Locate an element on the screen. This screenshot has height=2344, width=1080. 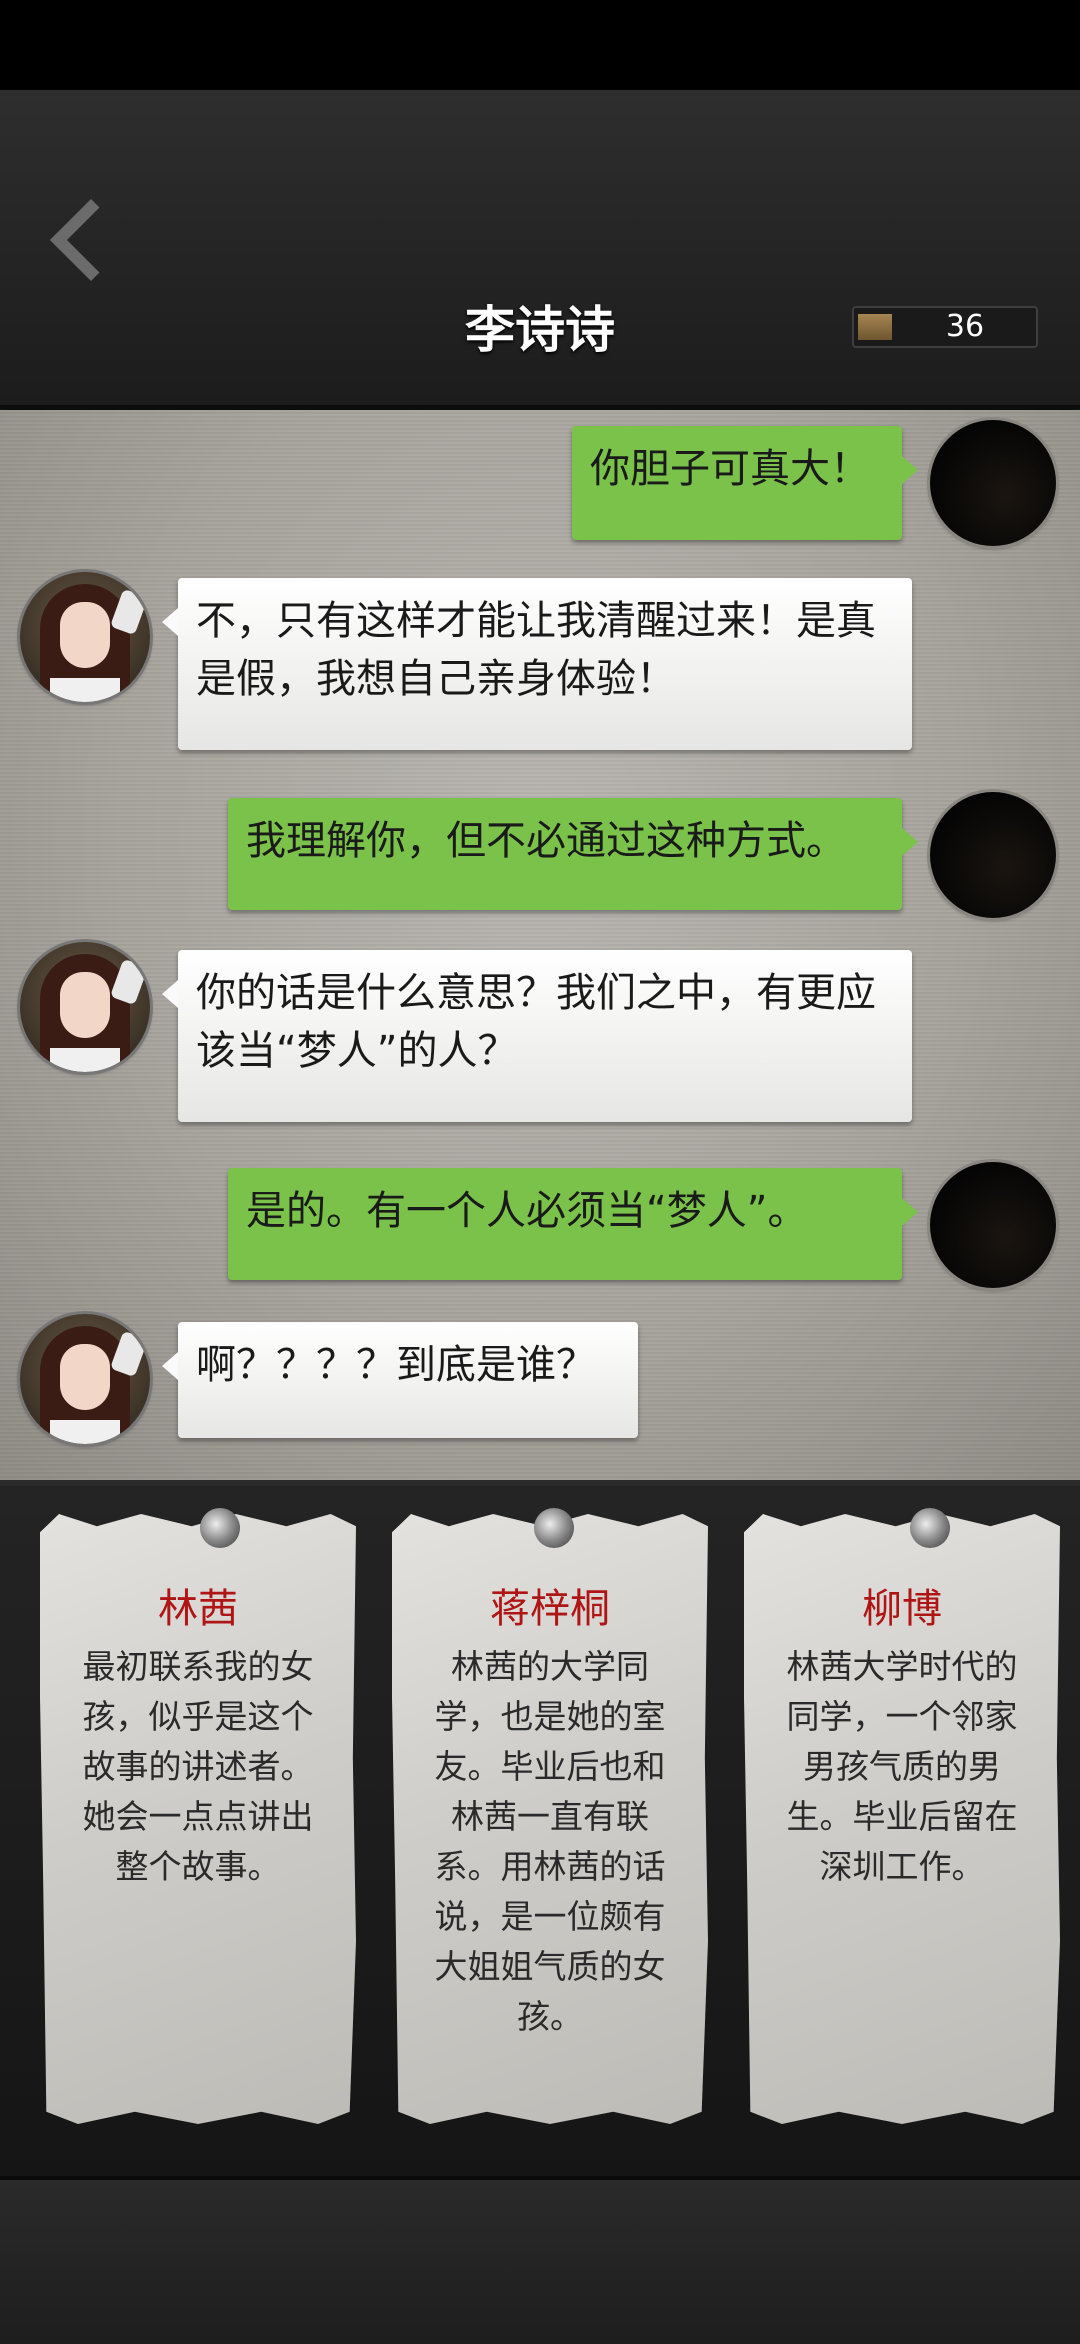
chat-message-incoming: 你的话是什么意思？我们之中，有更应该当“梦人”的人？ is located at coordinates (537, 1036).